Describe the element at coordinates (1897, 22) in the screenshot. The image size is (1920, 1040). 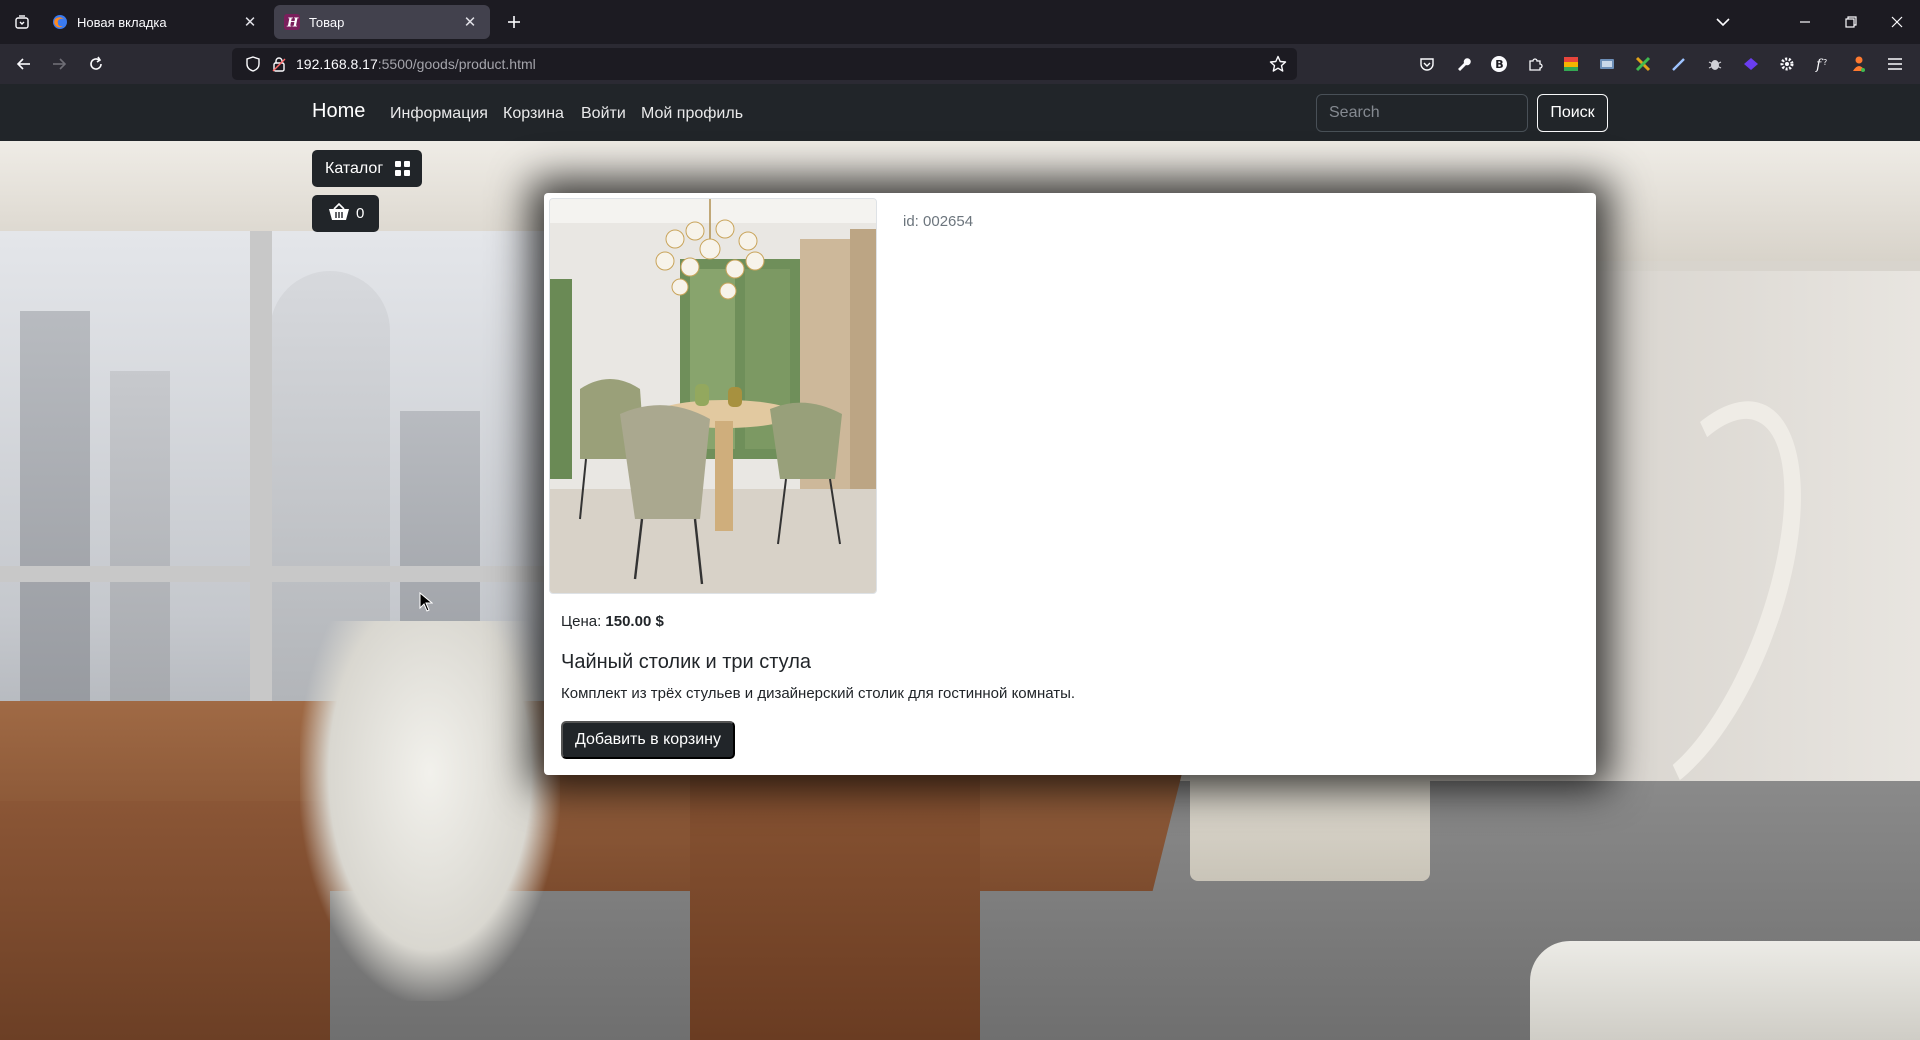
I see `close-window-icon` at that location.